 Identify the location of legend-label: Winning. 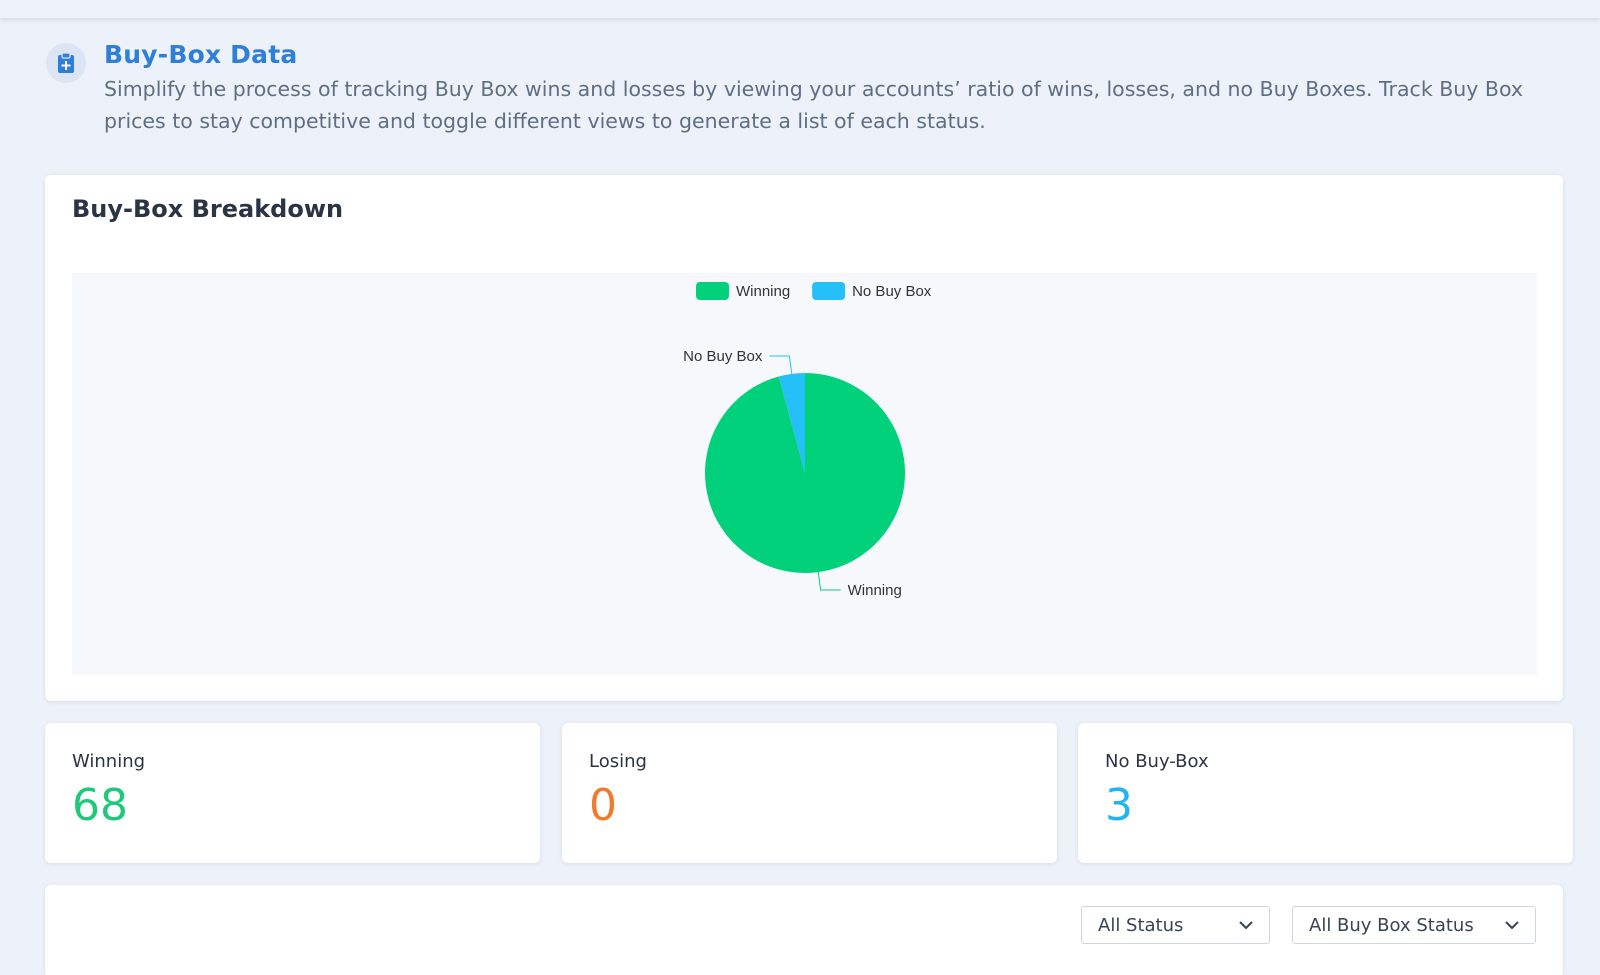
(763, 291).